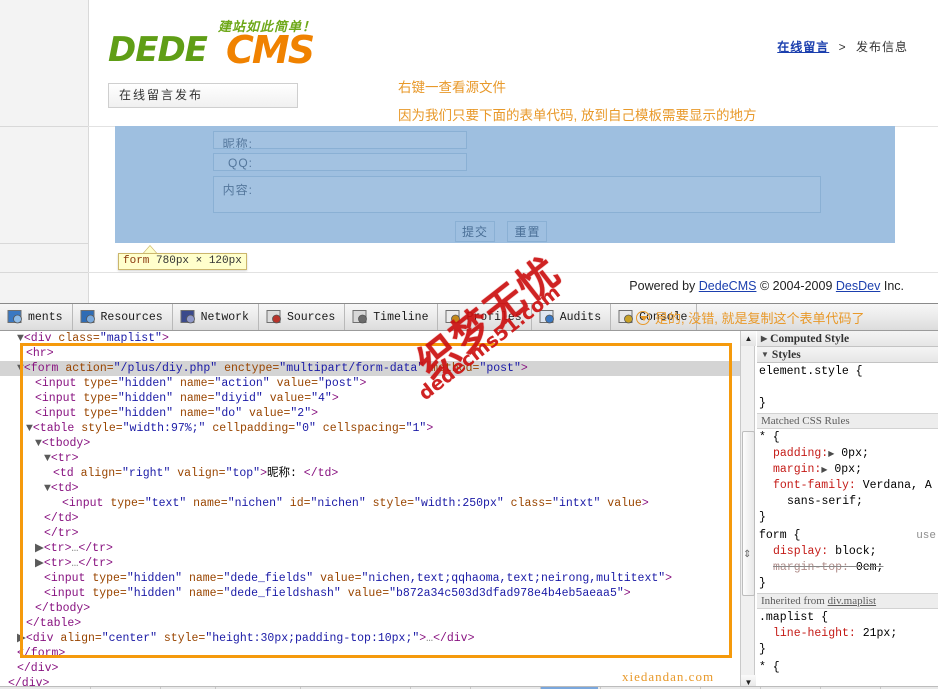  What do you see at coordinates (485, 317) in the screenshot?
I see `devtools-tab-profiles: Profiles` at bounding box center [485, 317].